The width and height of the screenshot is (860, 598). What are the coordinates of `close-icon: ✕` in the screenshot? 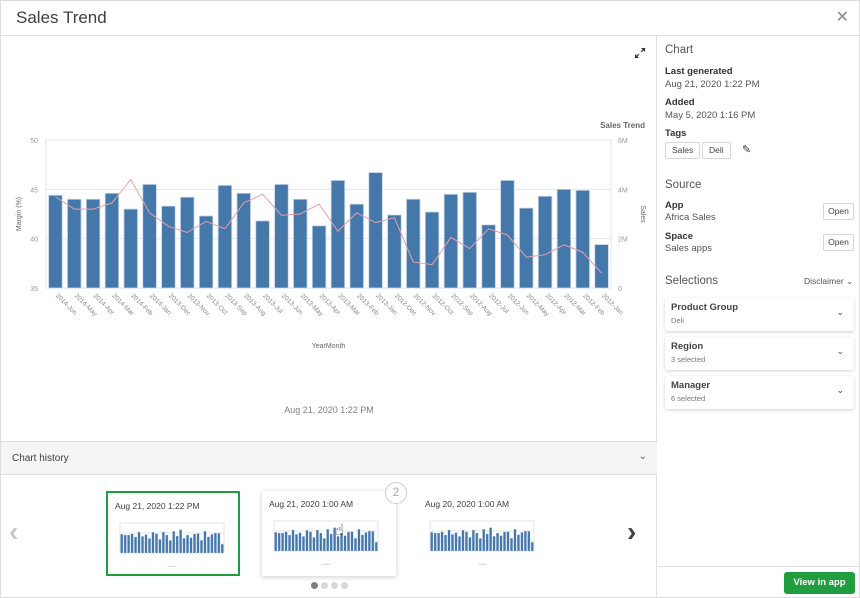 It's located at (842, 17).